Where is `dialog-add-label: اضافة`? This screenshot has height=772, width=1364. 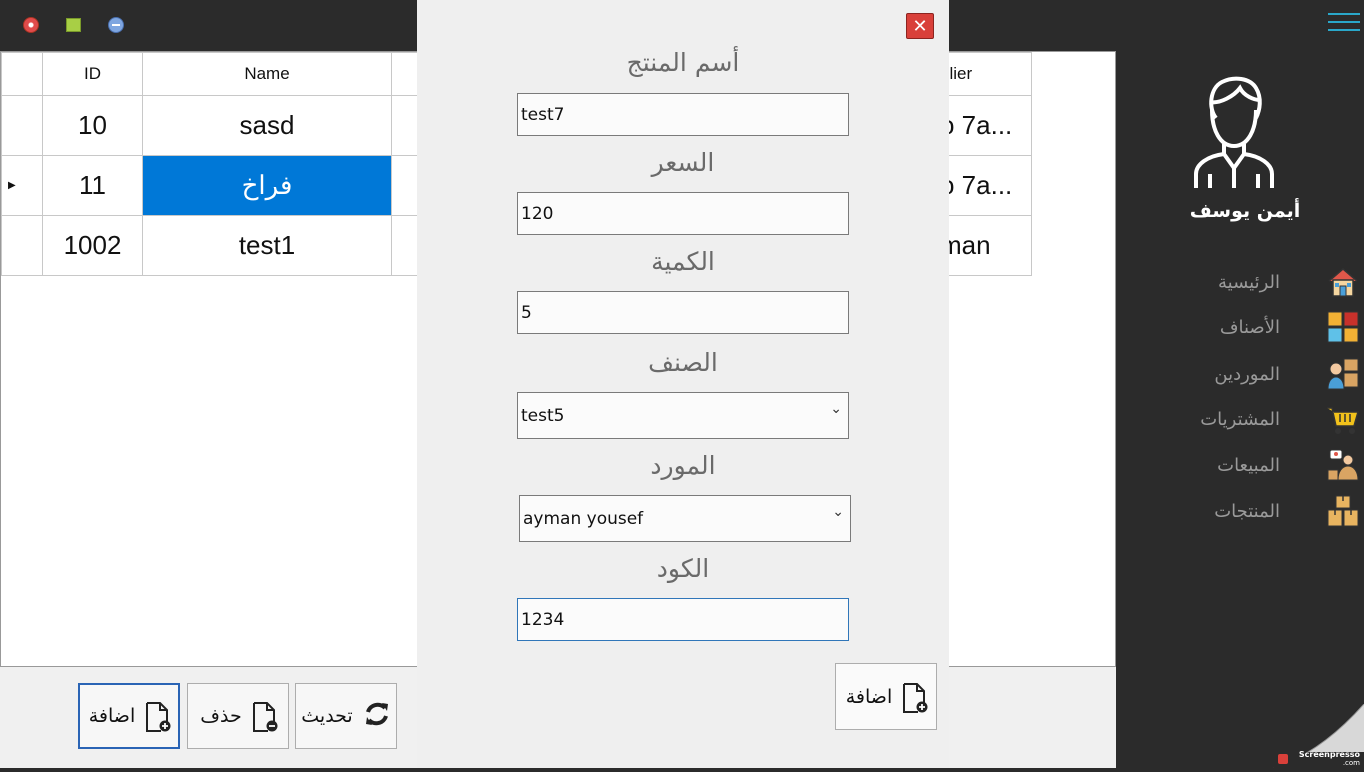
dialog-add-label: اضافة is located at coordinates (869, 696).